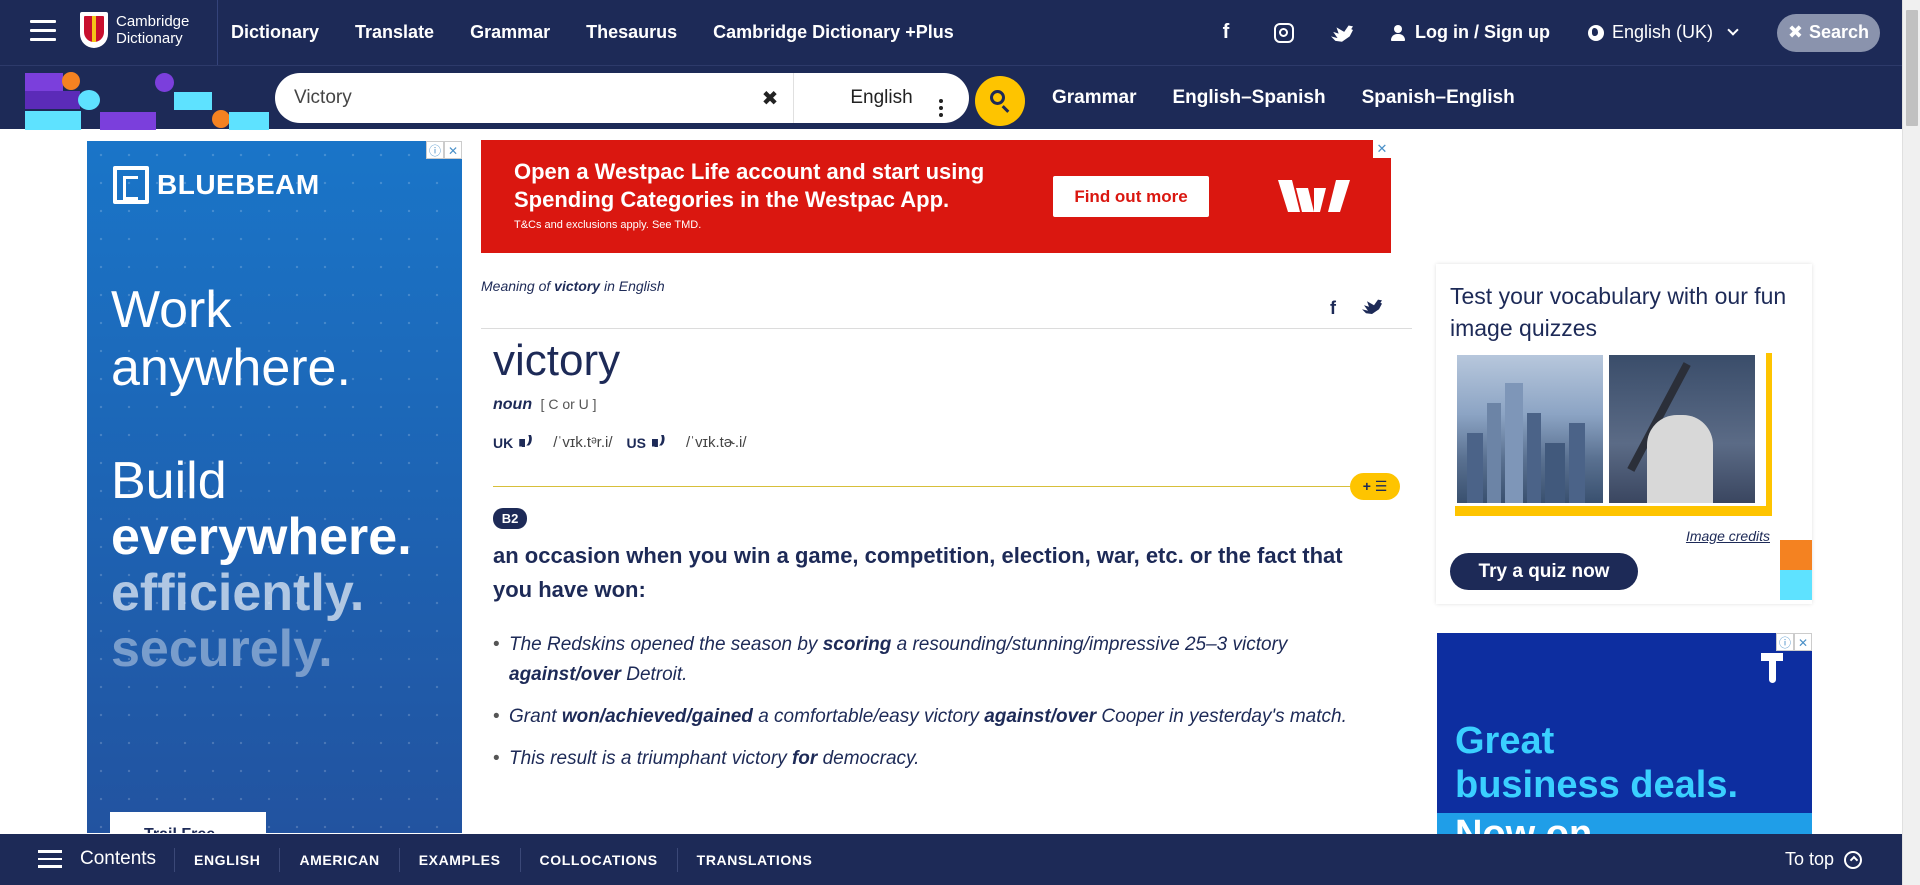  I want to click on to-top-link: To top, so click(1823, 859).